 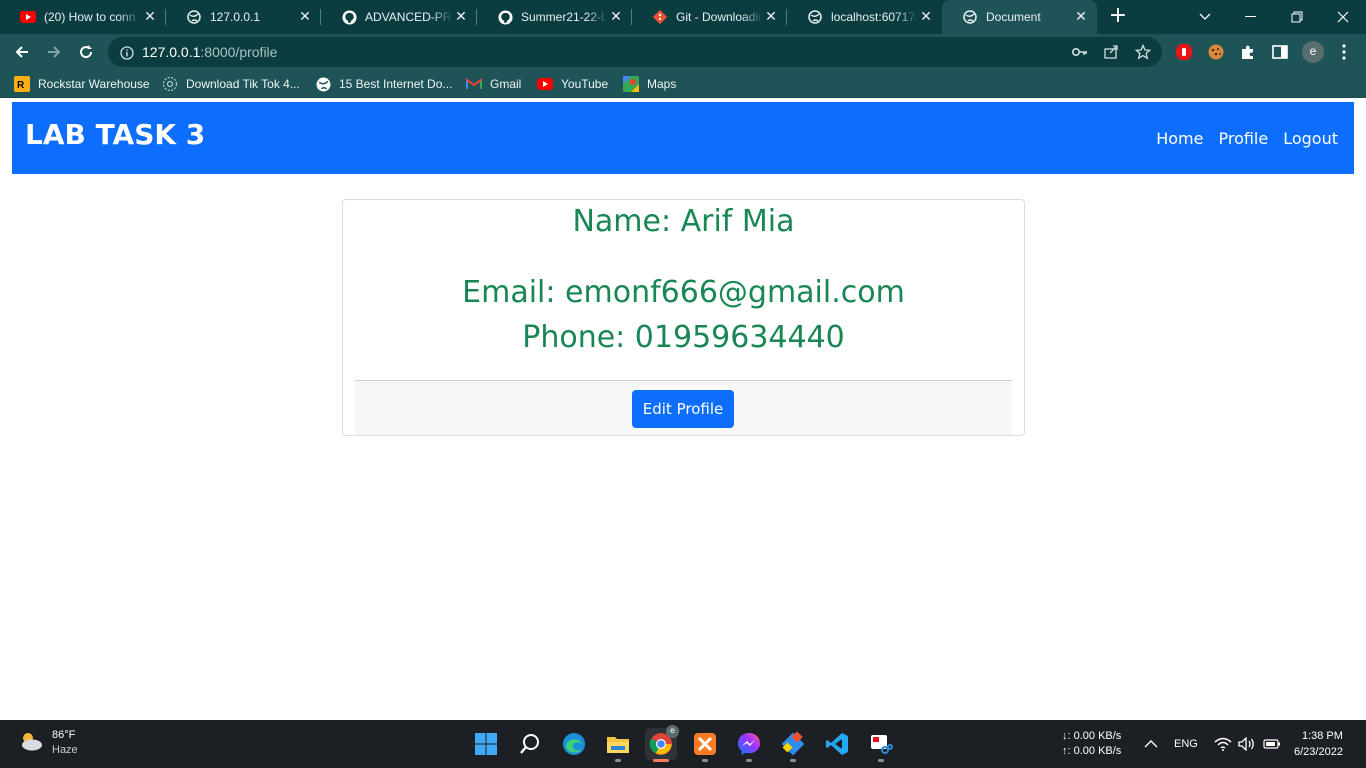 I want to click on wifi-icon, so click(x=1223, y=744).